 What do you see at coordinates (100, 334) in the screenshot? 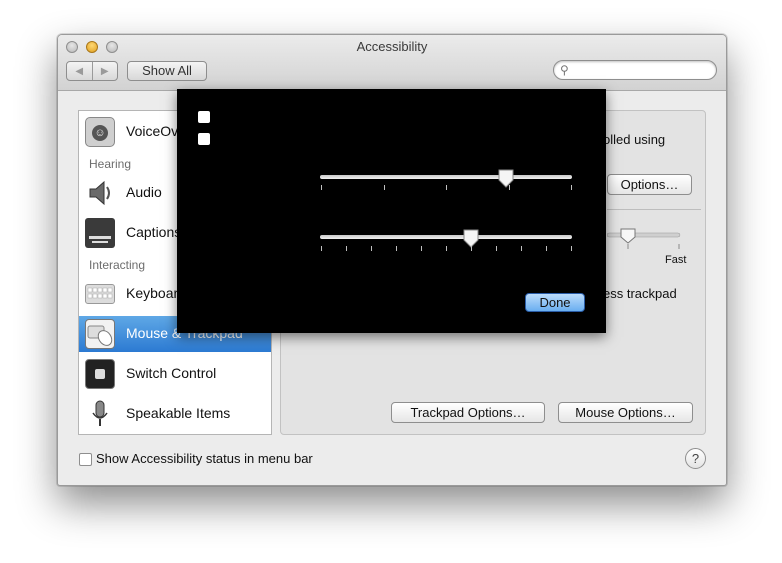
I see `mouse-trackpad-icon` at bounding box center [100, 334].